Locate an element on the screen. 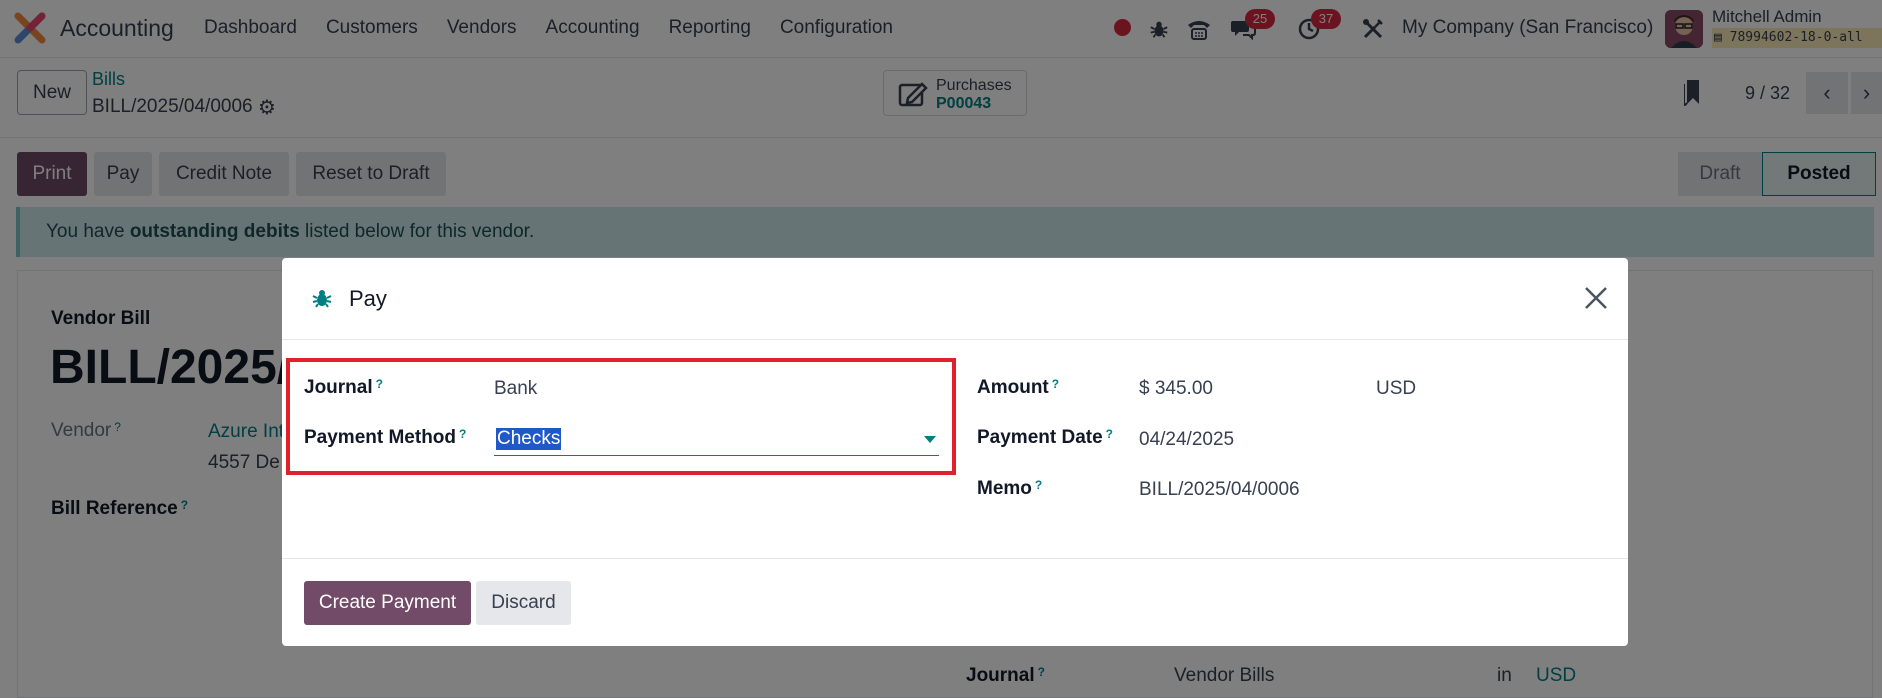  dialog-footer: Create Payment Discard is located at coordinates (955, 602).